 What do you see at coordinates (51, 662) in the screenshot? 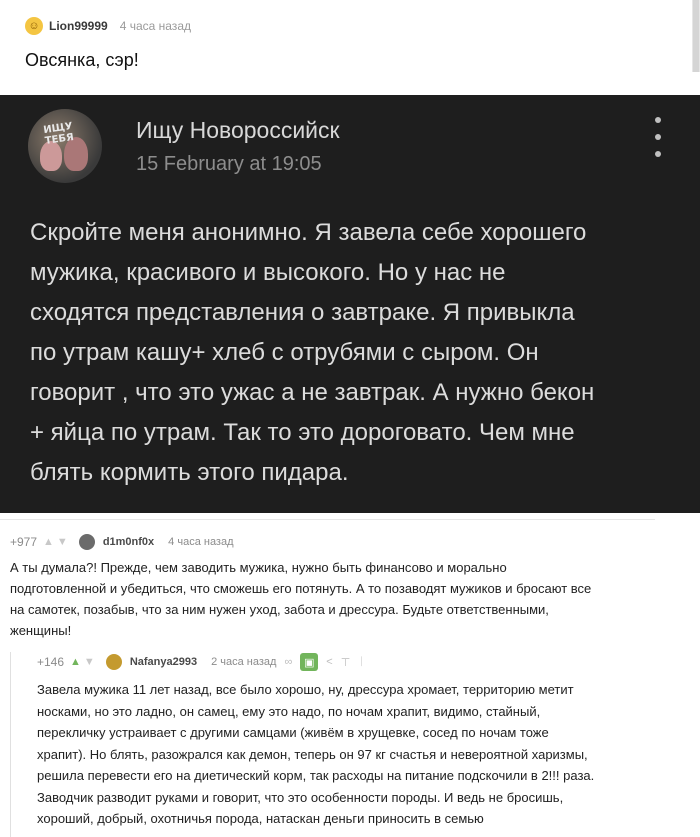
I see `comment-rating: +146` at bounding box center [51, 662].